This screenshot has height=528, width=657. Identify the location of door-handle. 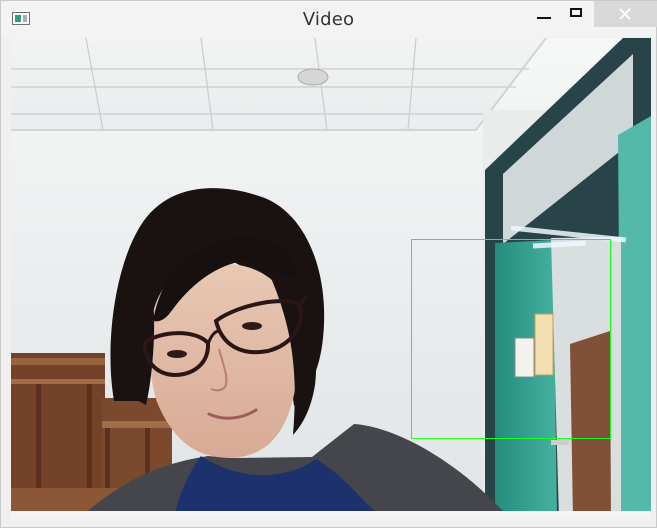
(560, 442).